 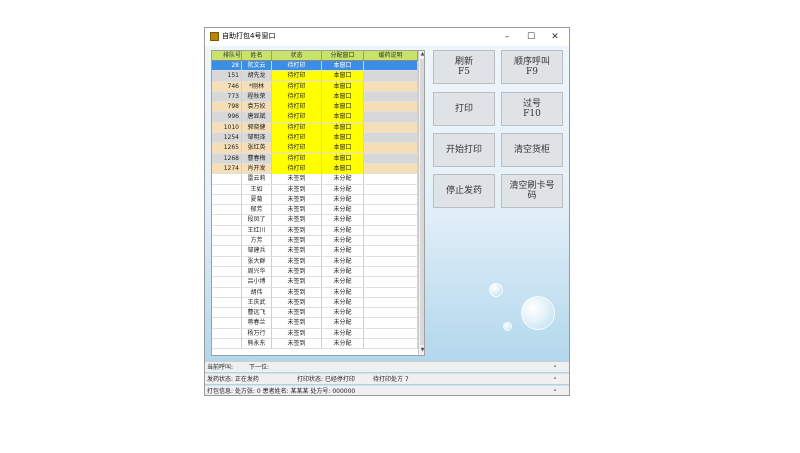 What do you see at coordinates (315, 220) in the screenshot?
I see `table-row: 段凤了 未签到 未分配` at bounding box center [315, 220].